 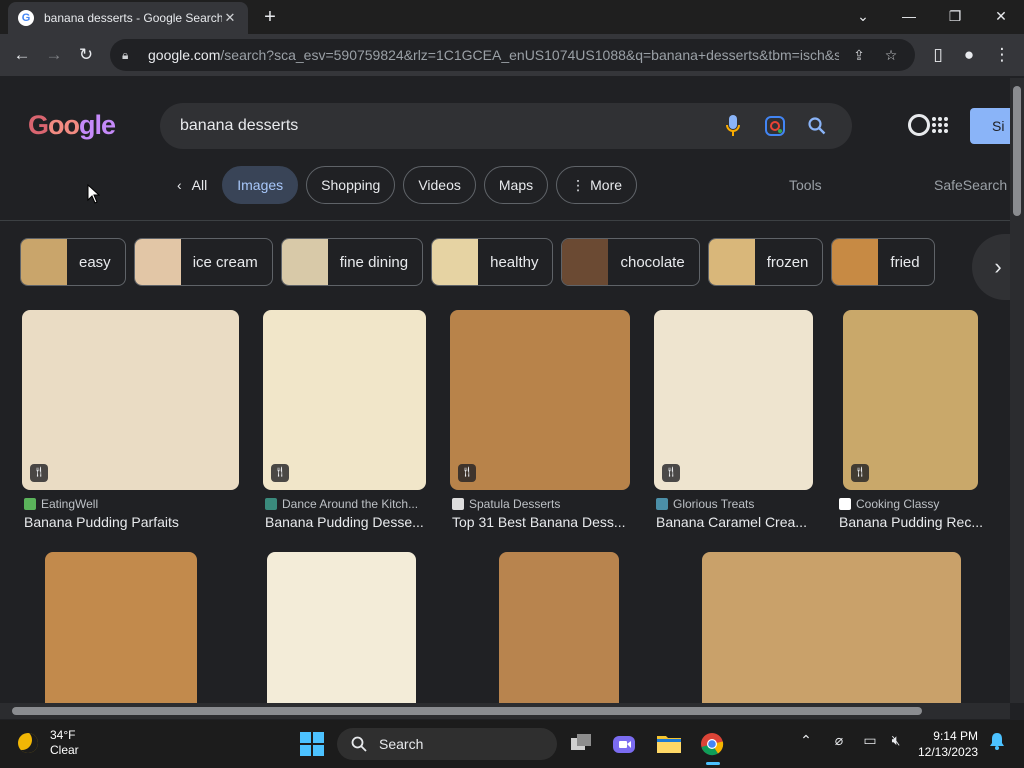 What do you see at coordinates (270, 17) in the screenshot?
I see `new-tab-button: +` at bounding box center [270, 17].